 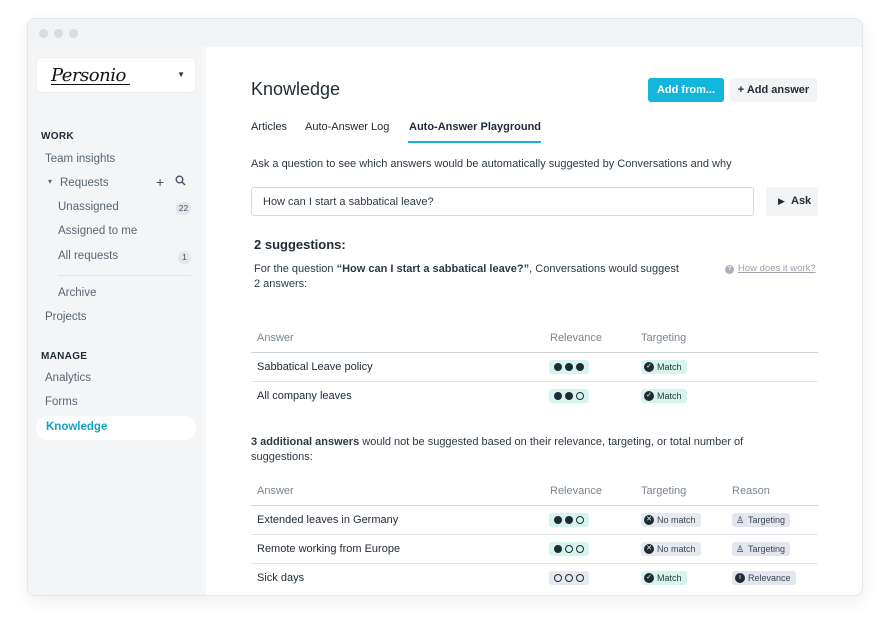 What do you see at coordinates (502, 201) in the screenshot?
I see `question-input: How can I start a sabbatical leave?` at bounding box center [502, 201].